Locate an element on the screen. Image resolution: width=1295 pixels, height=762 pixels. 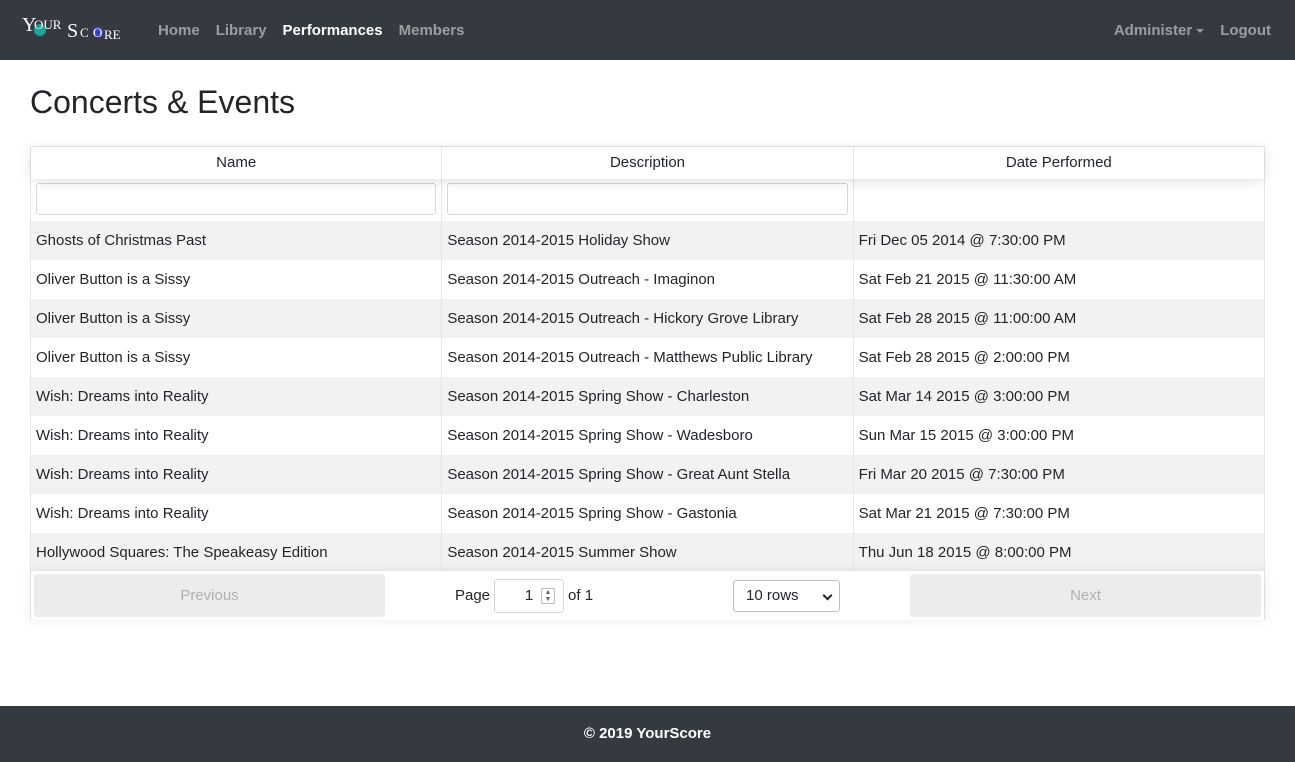
column-header-description: Description is located at coordinates (648, 163).